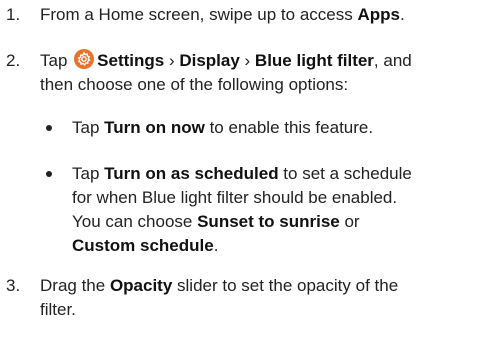 The height and width of the screenshot is (345, 500). I want to click on display-label: Display, so click(209, 60).